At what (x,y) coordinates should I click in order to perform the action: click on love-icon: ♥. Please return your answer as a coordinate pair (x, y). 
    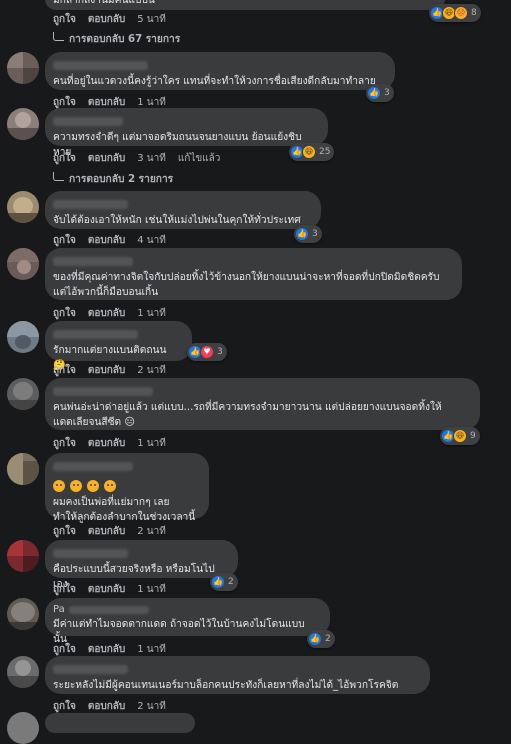
    Looking at the image, I should click on (207, 352).